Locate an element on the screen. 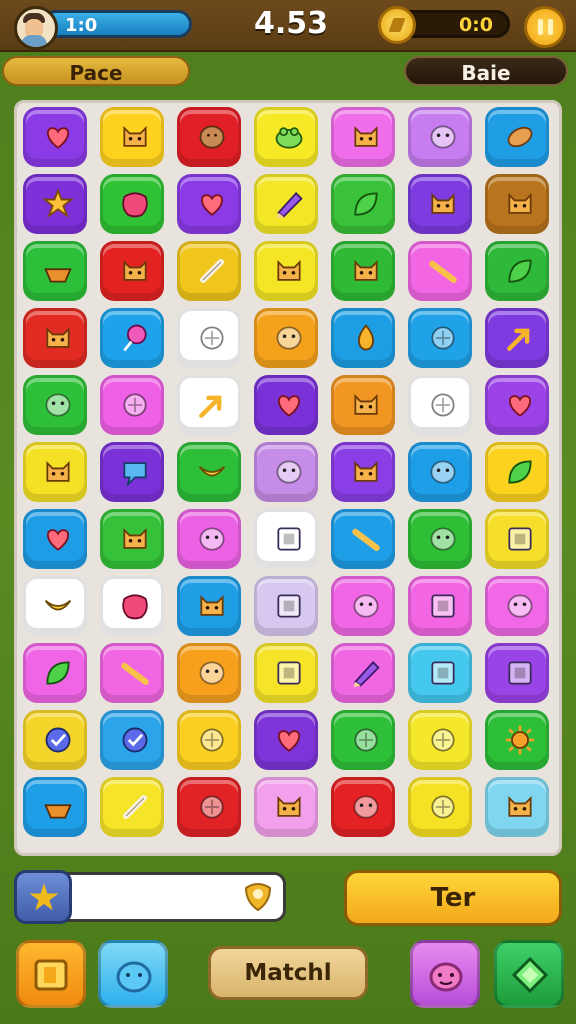 This screenshot has width=576, height=1024. match-button: Matchl is located at coordinates (288, 973).